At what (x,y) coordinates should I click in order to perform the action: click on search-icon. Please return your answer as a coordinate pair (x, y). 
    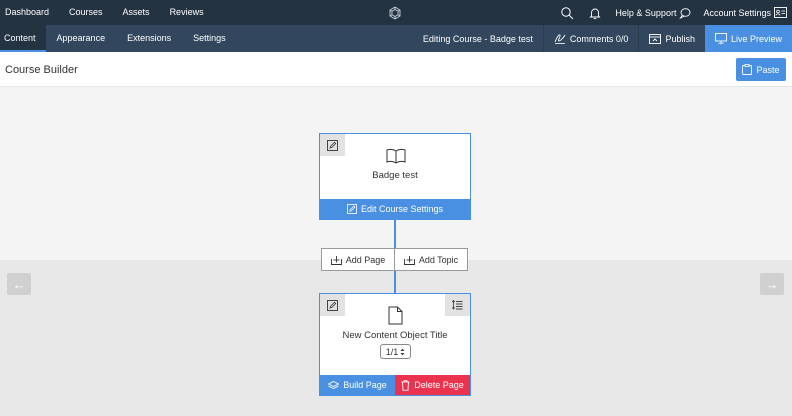
    Looking at the image, I should click on (567, 13).